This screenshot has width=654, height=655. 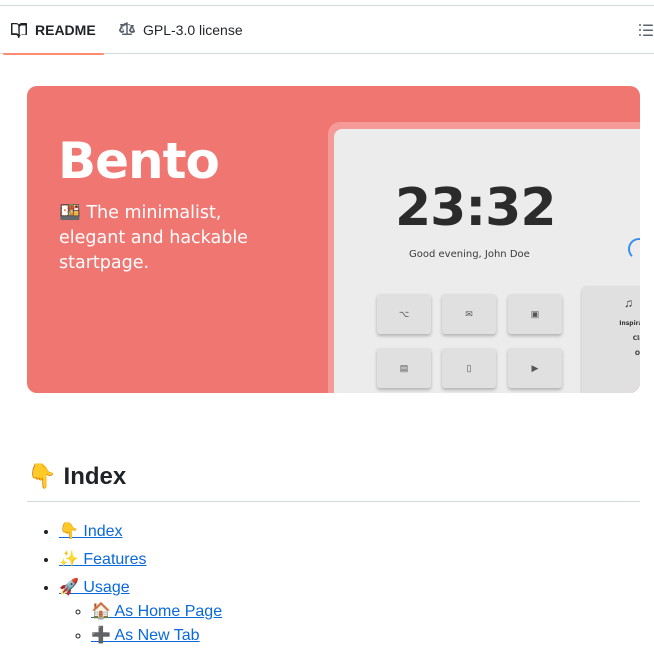 What do you see at coordinates (139, 161) in the screenshot?
I see `banner-title: Bento` at bounding box center [139, 161].